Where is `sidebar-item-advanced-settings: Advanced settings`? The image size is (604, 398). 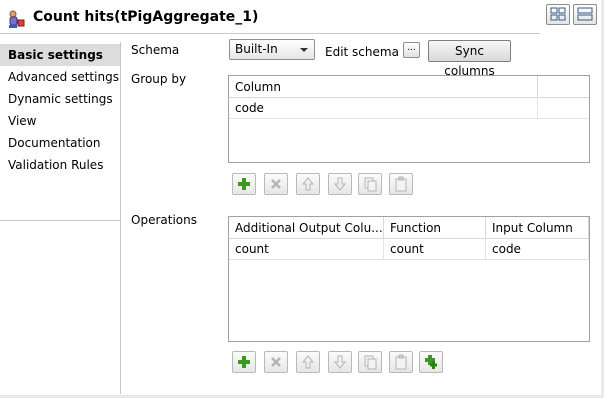
sidebar-item-advanced-settings: Advanced settings is located at coordinates (60, 77).